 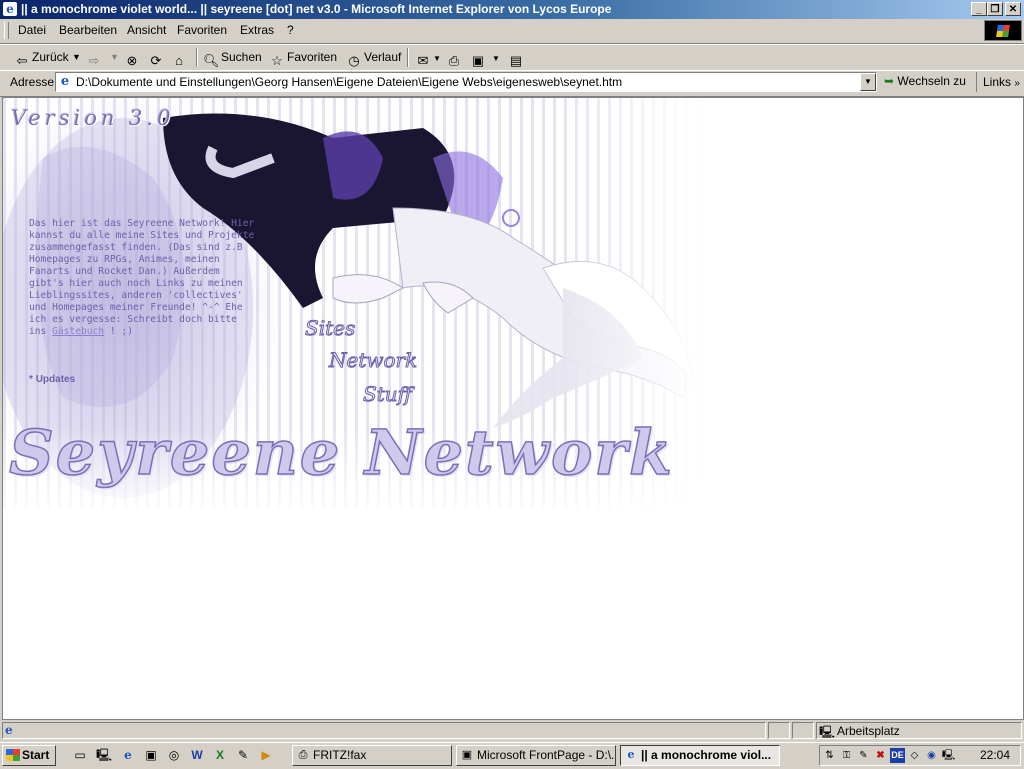 I want to click on favorites-label: Favoriten, so click(x=312, y=57).